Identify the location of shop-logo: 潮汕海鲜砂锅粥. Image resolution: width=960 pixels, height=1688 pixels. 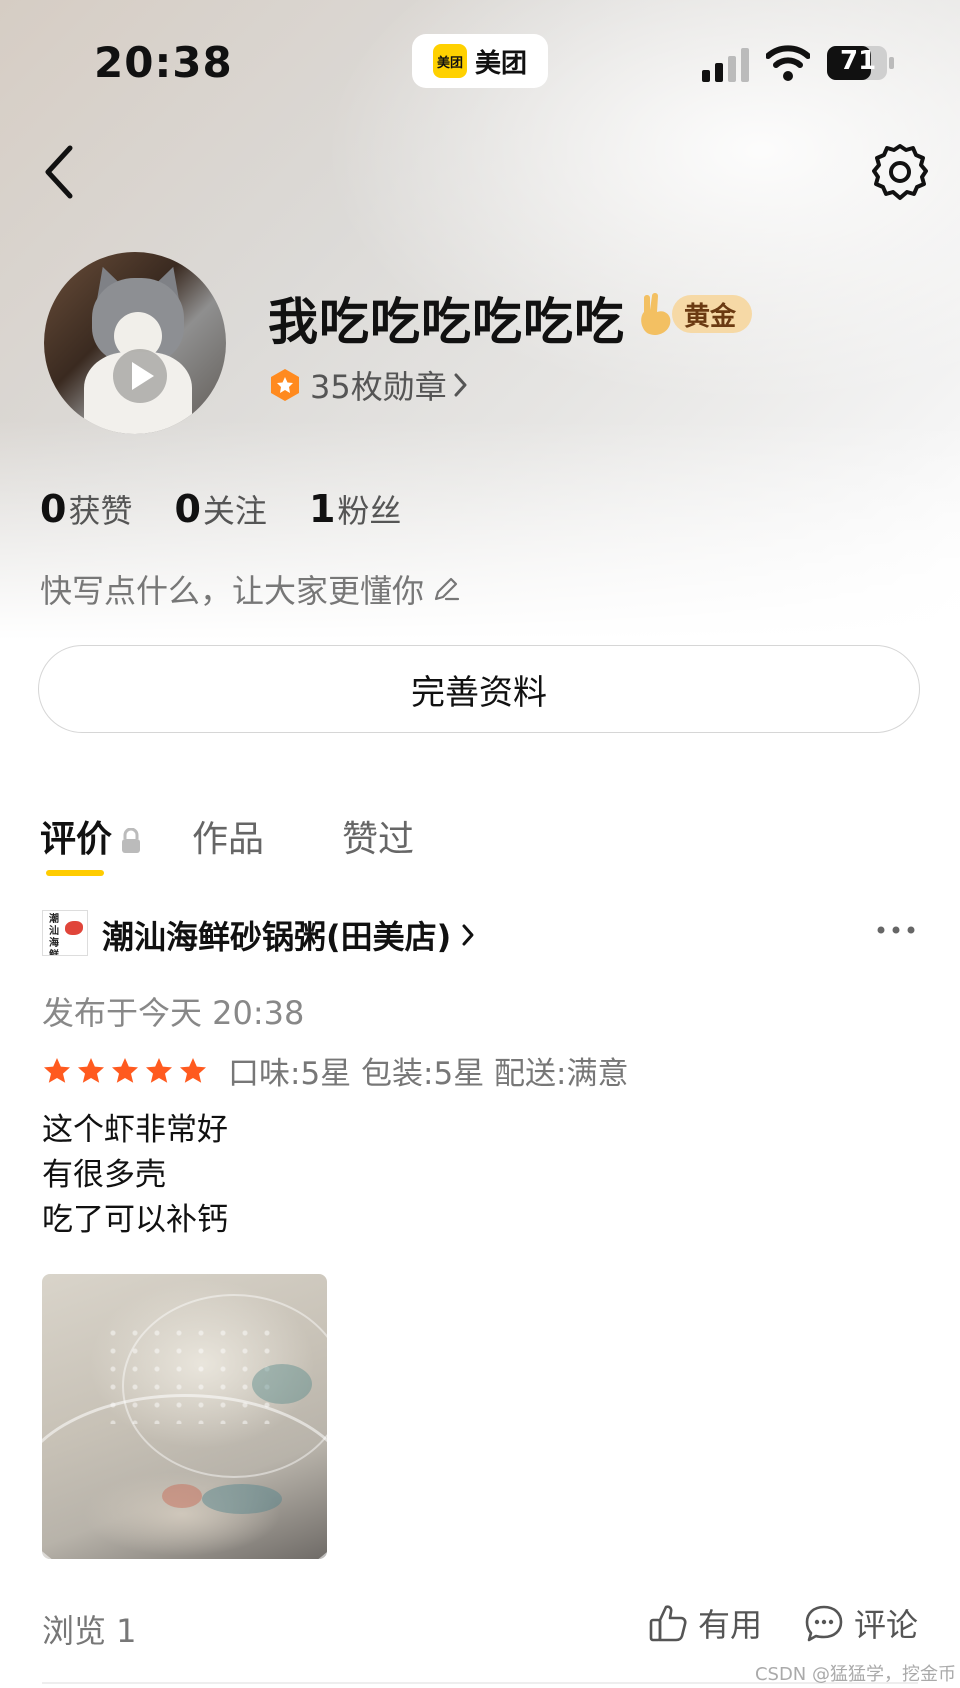
(65, 933).